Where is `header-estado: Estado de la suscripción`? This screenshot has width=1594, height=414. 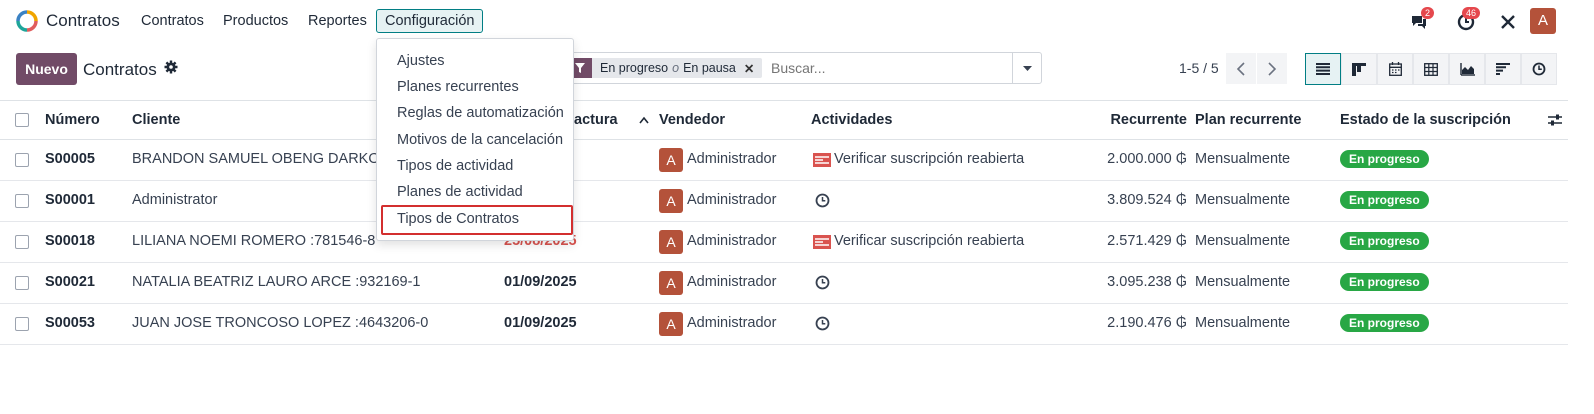
header-estado: Estado de la suscripción is located at coordinates (1425, 120).